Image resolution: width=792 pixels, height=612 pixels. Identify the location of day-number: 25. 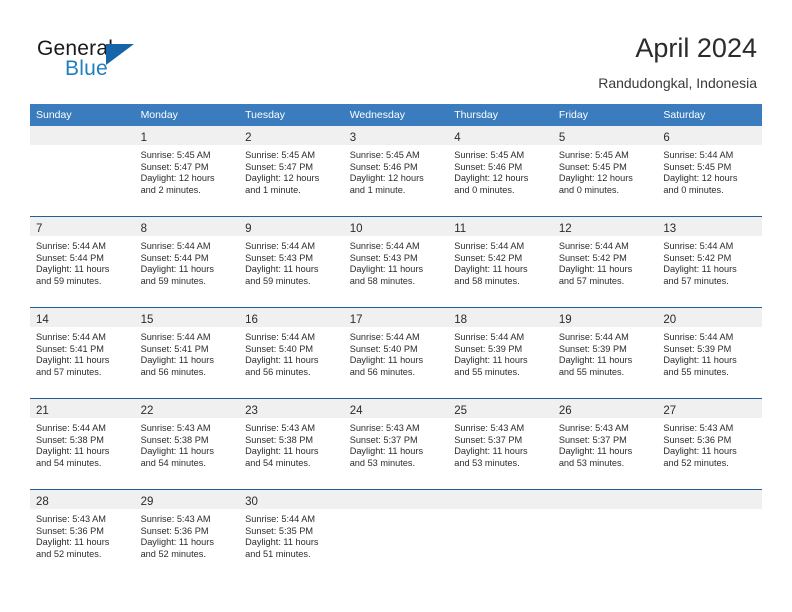
(461, 411).